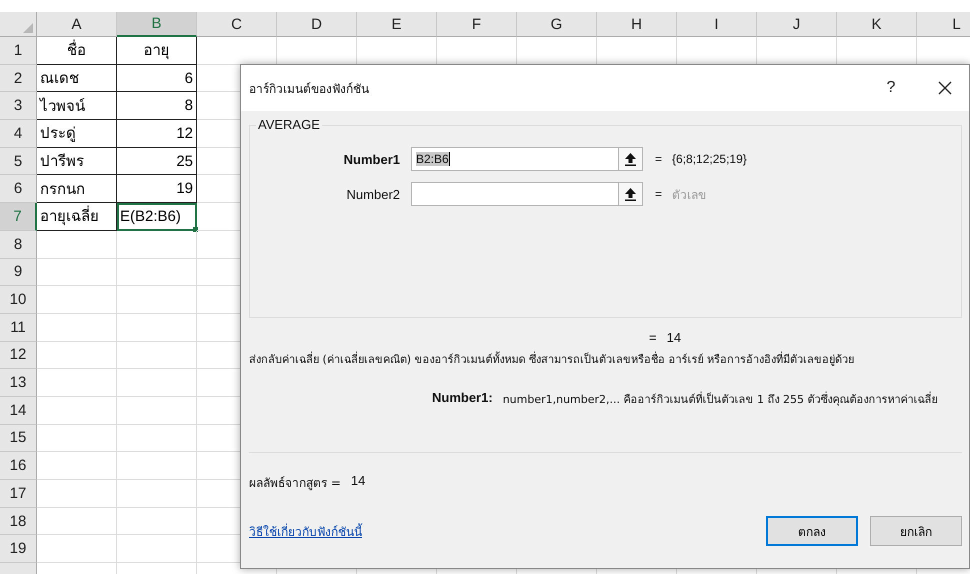 The height and width of the screenshot is (574, 970). I want to click on row-header: 2, so click(18, 78).